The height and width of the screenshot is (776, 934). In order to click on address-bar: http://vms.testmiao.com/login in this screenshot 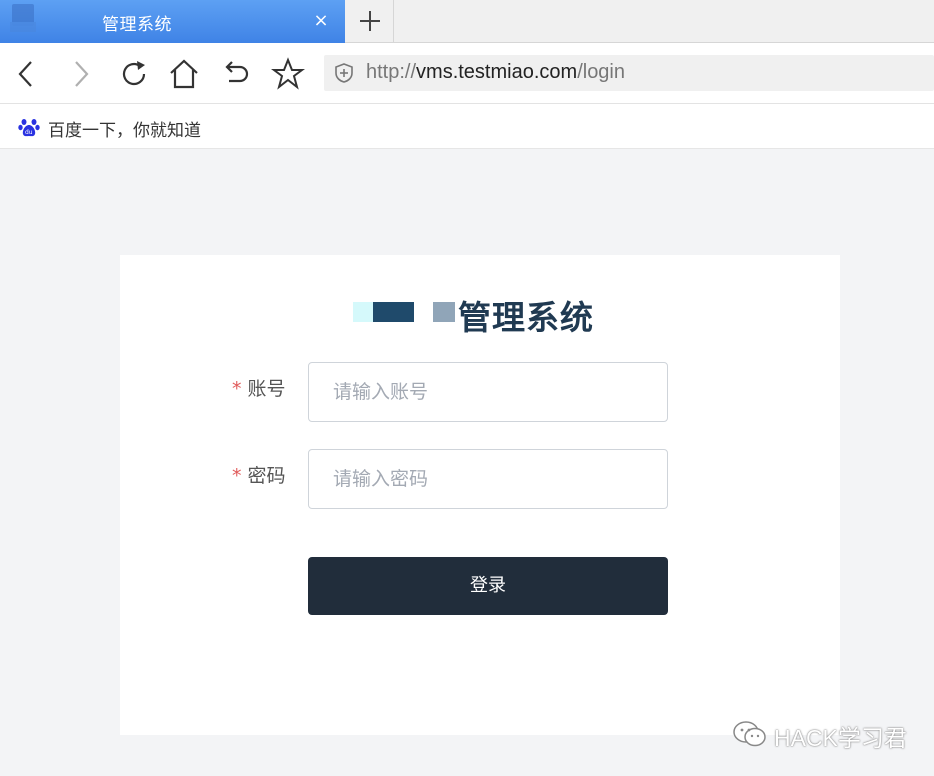, I will do `click(629, 73)`.